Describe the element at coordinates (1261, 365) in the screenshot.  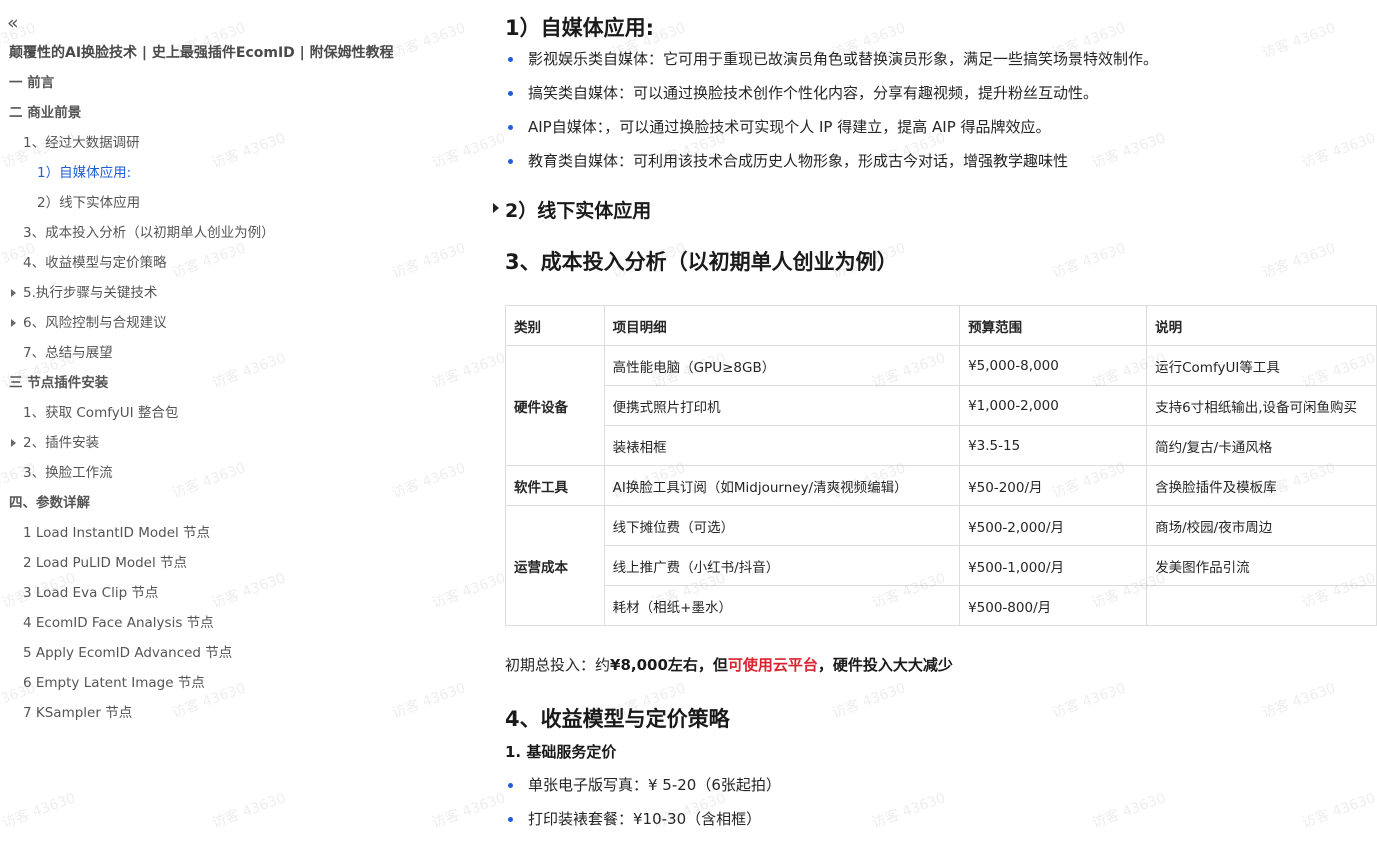
I see `table-cell: 运行ComfyUI等工具` at that location.